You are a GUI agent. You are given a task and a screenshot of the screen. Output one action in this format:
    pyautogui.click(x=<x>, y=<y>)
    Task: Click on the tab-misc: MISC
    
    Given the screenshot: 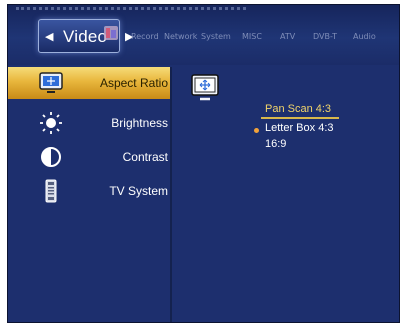 What is the action you would take?
    pyautogui.click(x=252, y=36)
    